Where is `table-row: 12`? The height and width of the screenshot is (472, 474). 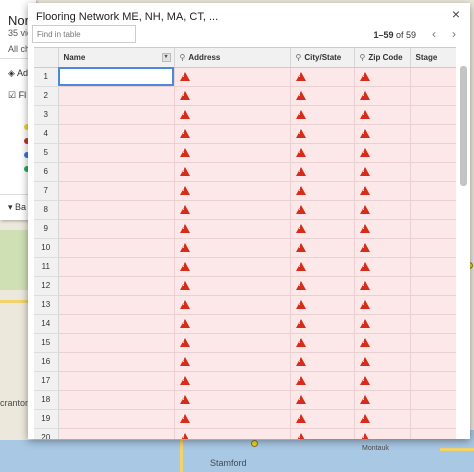 table-row: 12 is located at coordinates (245, 286).